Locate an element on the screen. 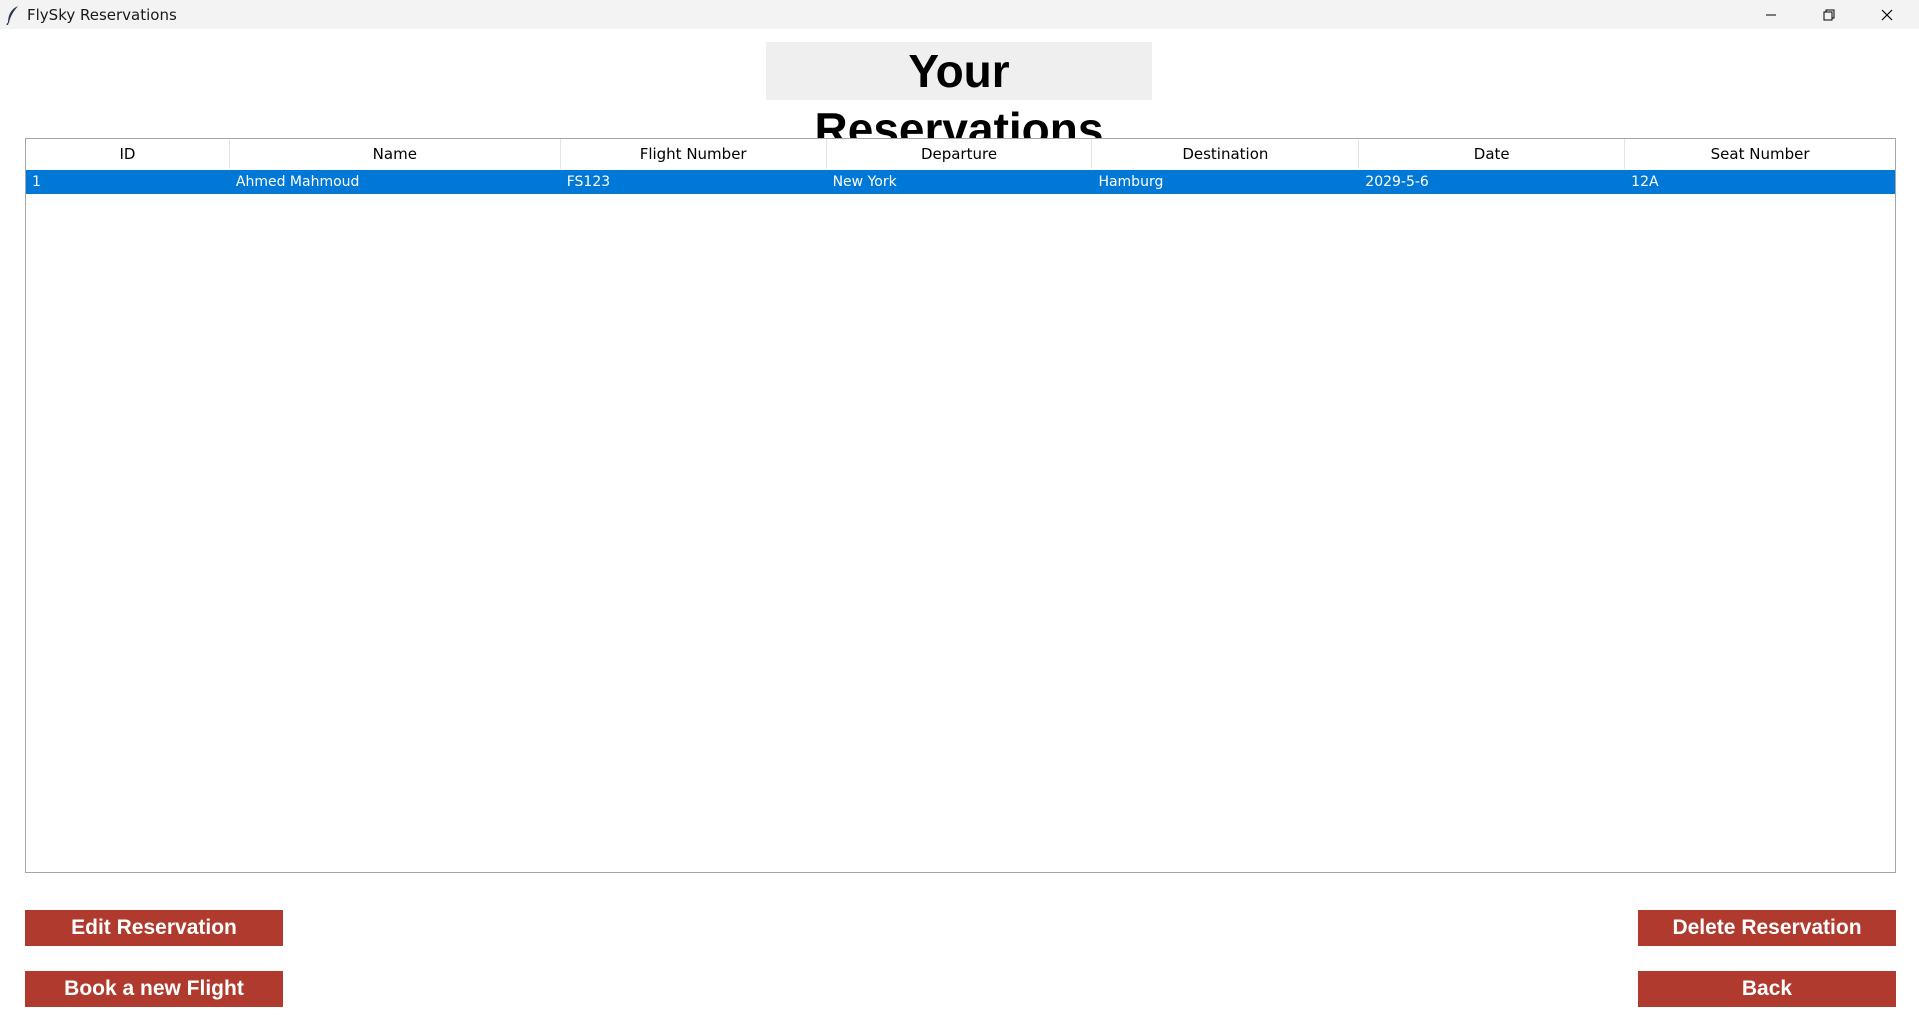 This screenshot has height=1016, width=1919. column-header-date: Date is located at coordinates (1492, 154).